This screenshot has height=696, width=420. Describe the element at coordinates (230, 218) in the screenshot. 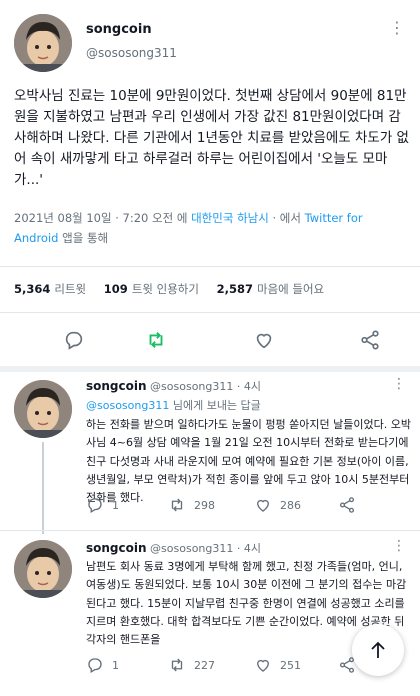

I see `location-link: 대한민국 하남시` at that location.